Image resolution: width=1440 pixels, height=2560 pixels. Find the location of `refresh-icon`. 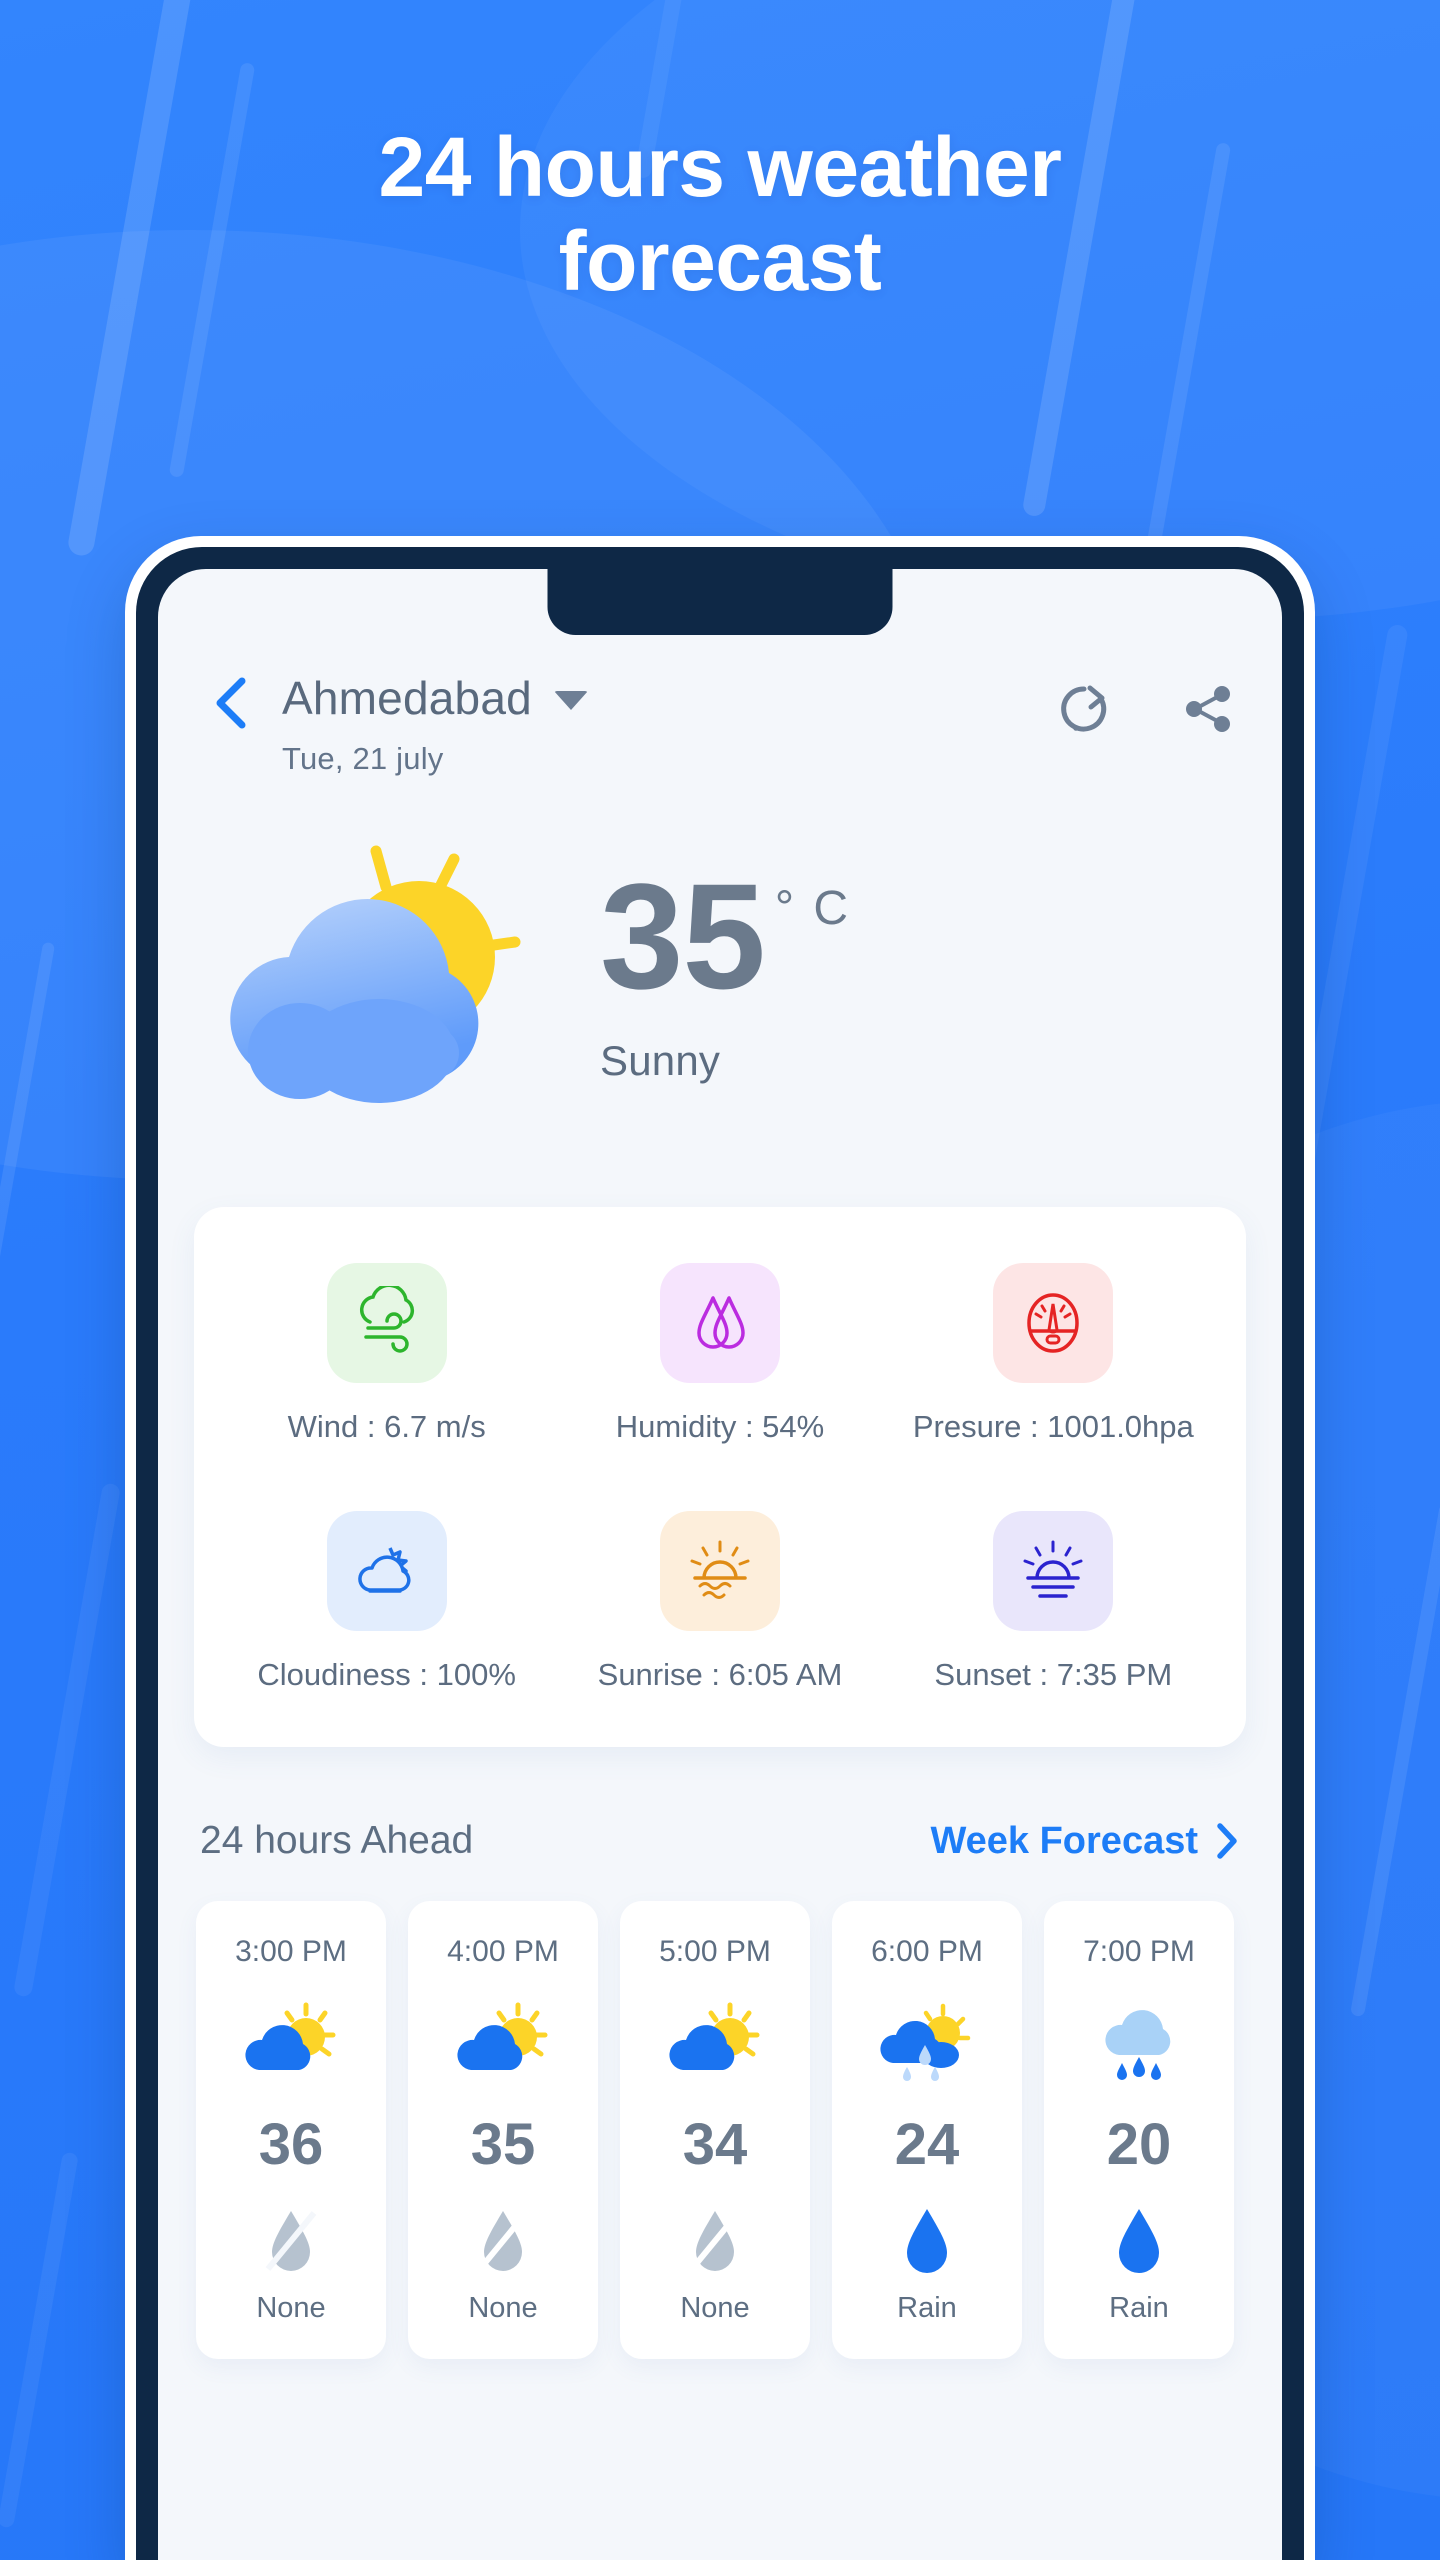

refresh-icon is located at coordinates (1084, 708).